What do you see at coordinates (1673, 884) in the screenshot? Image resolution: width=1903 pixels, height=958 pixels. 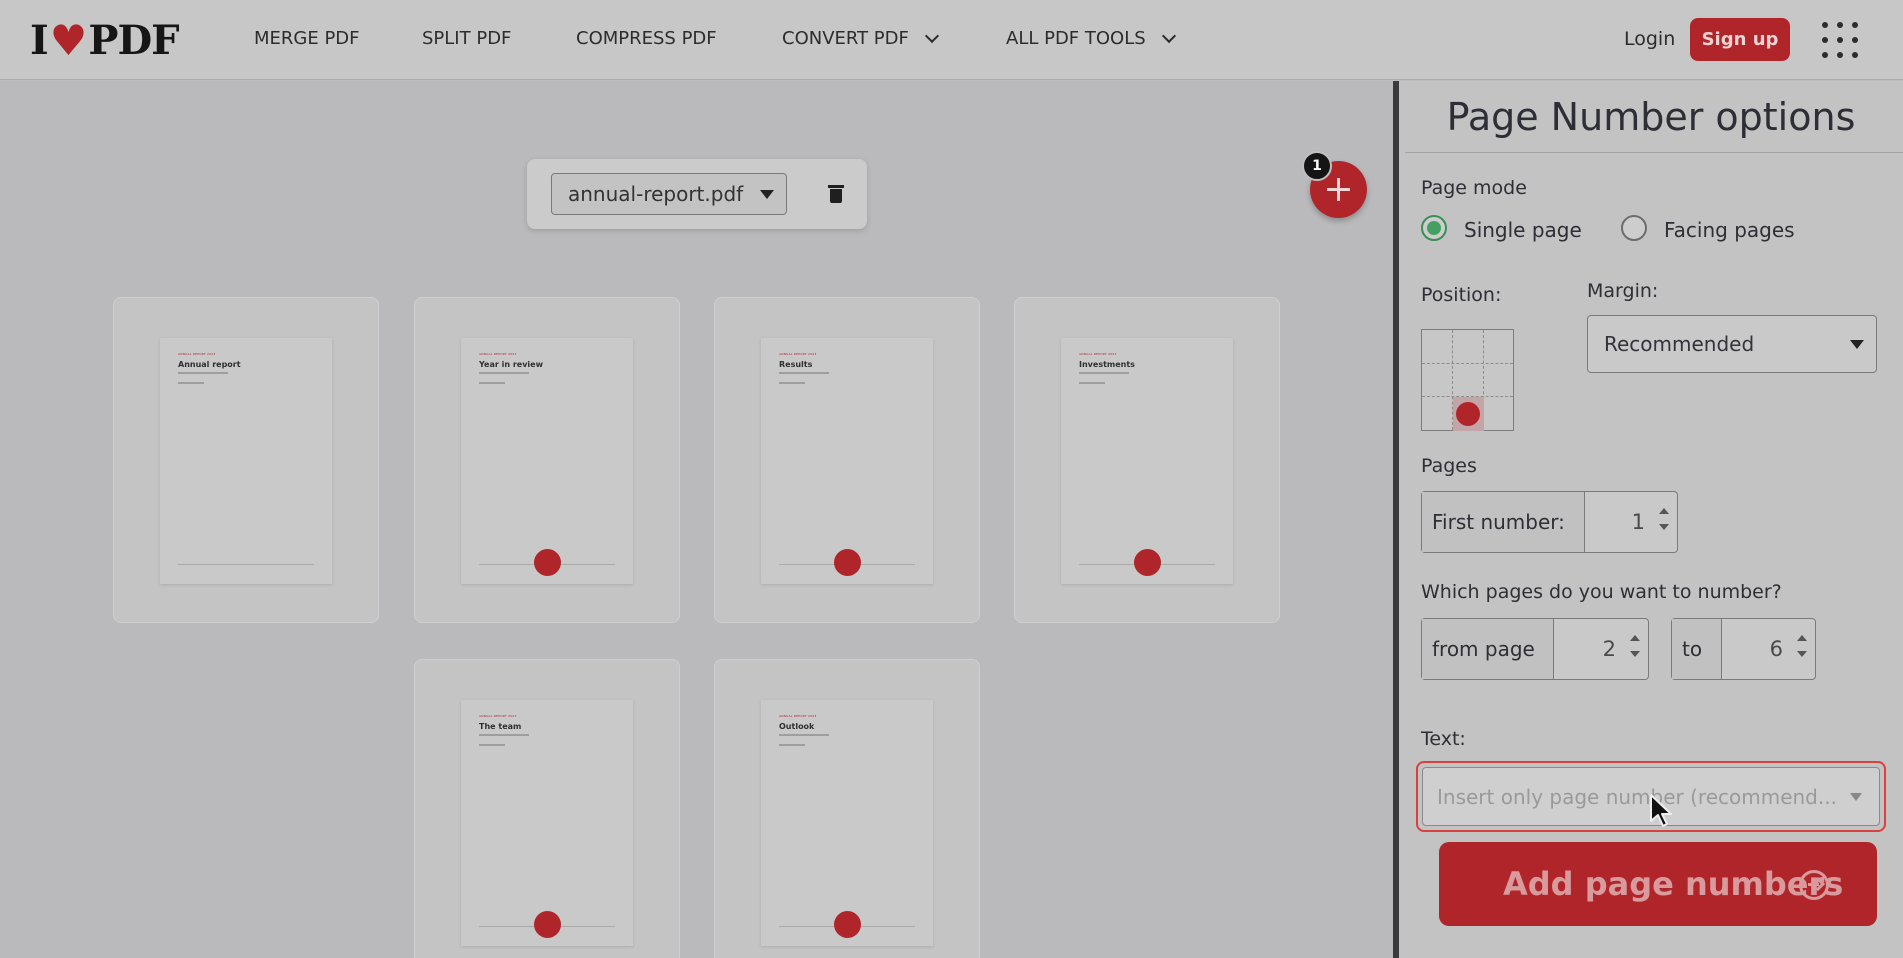 I see `submit-label: Add page numbers` at bounding box center [1673, 884].